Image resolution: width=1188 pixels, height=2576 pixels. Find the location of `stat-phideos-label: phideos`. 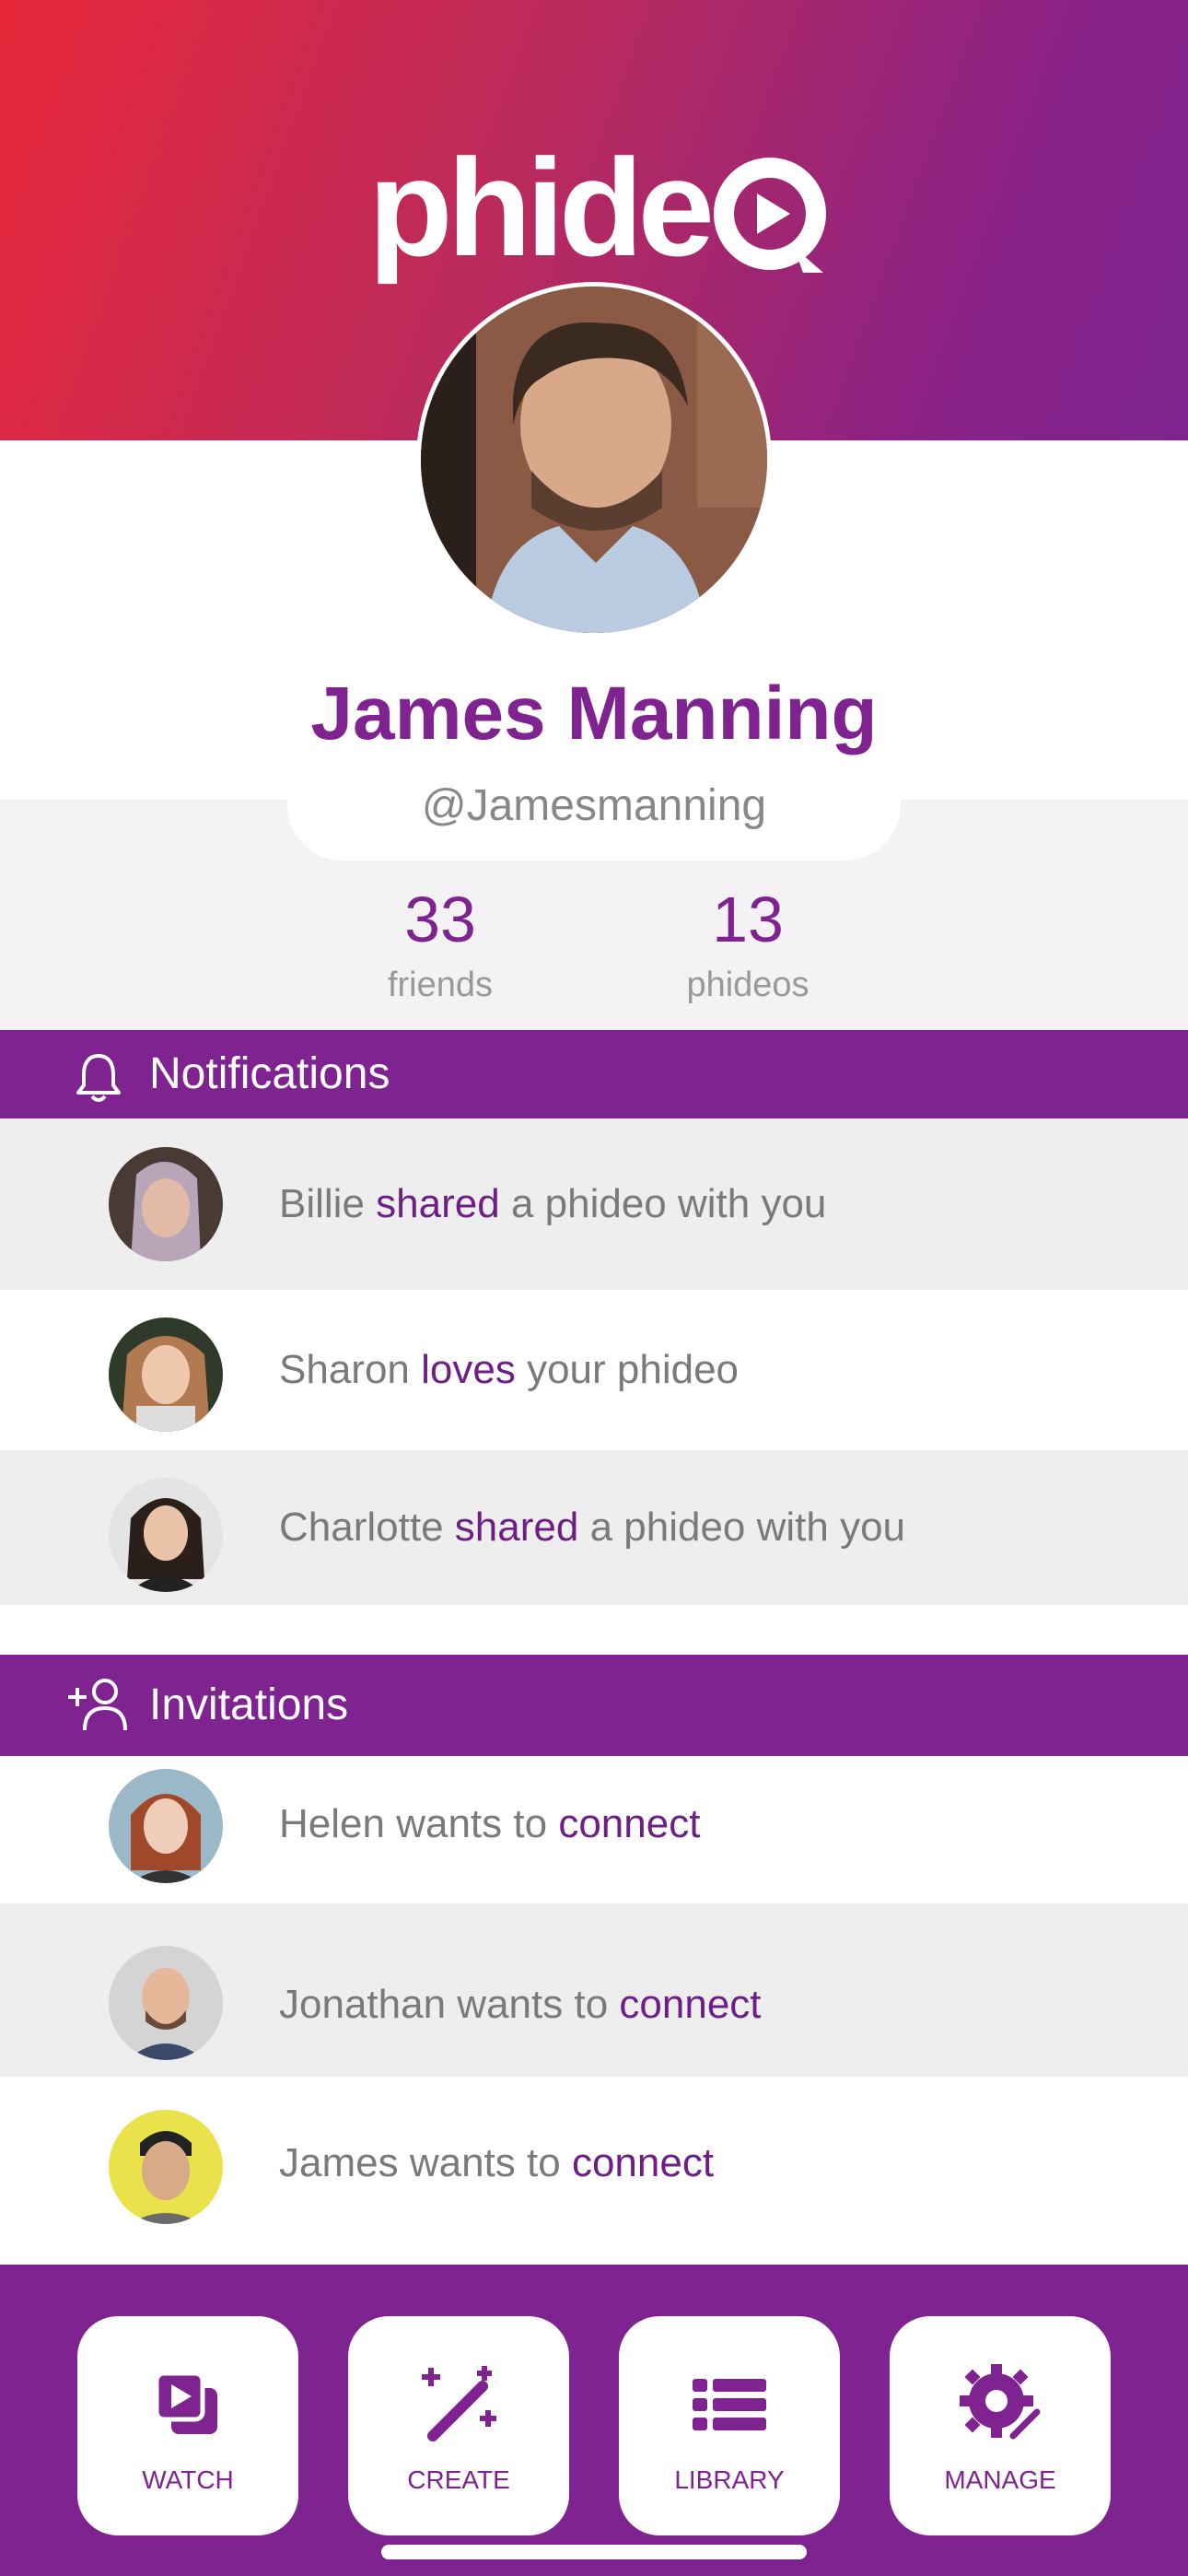

stat-phideos-label: phideos is located at coordinates (747, 985).